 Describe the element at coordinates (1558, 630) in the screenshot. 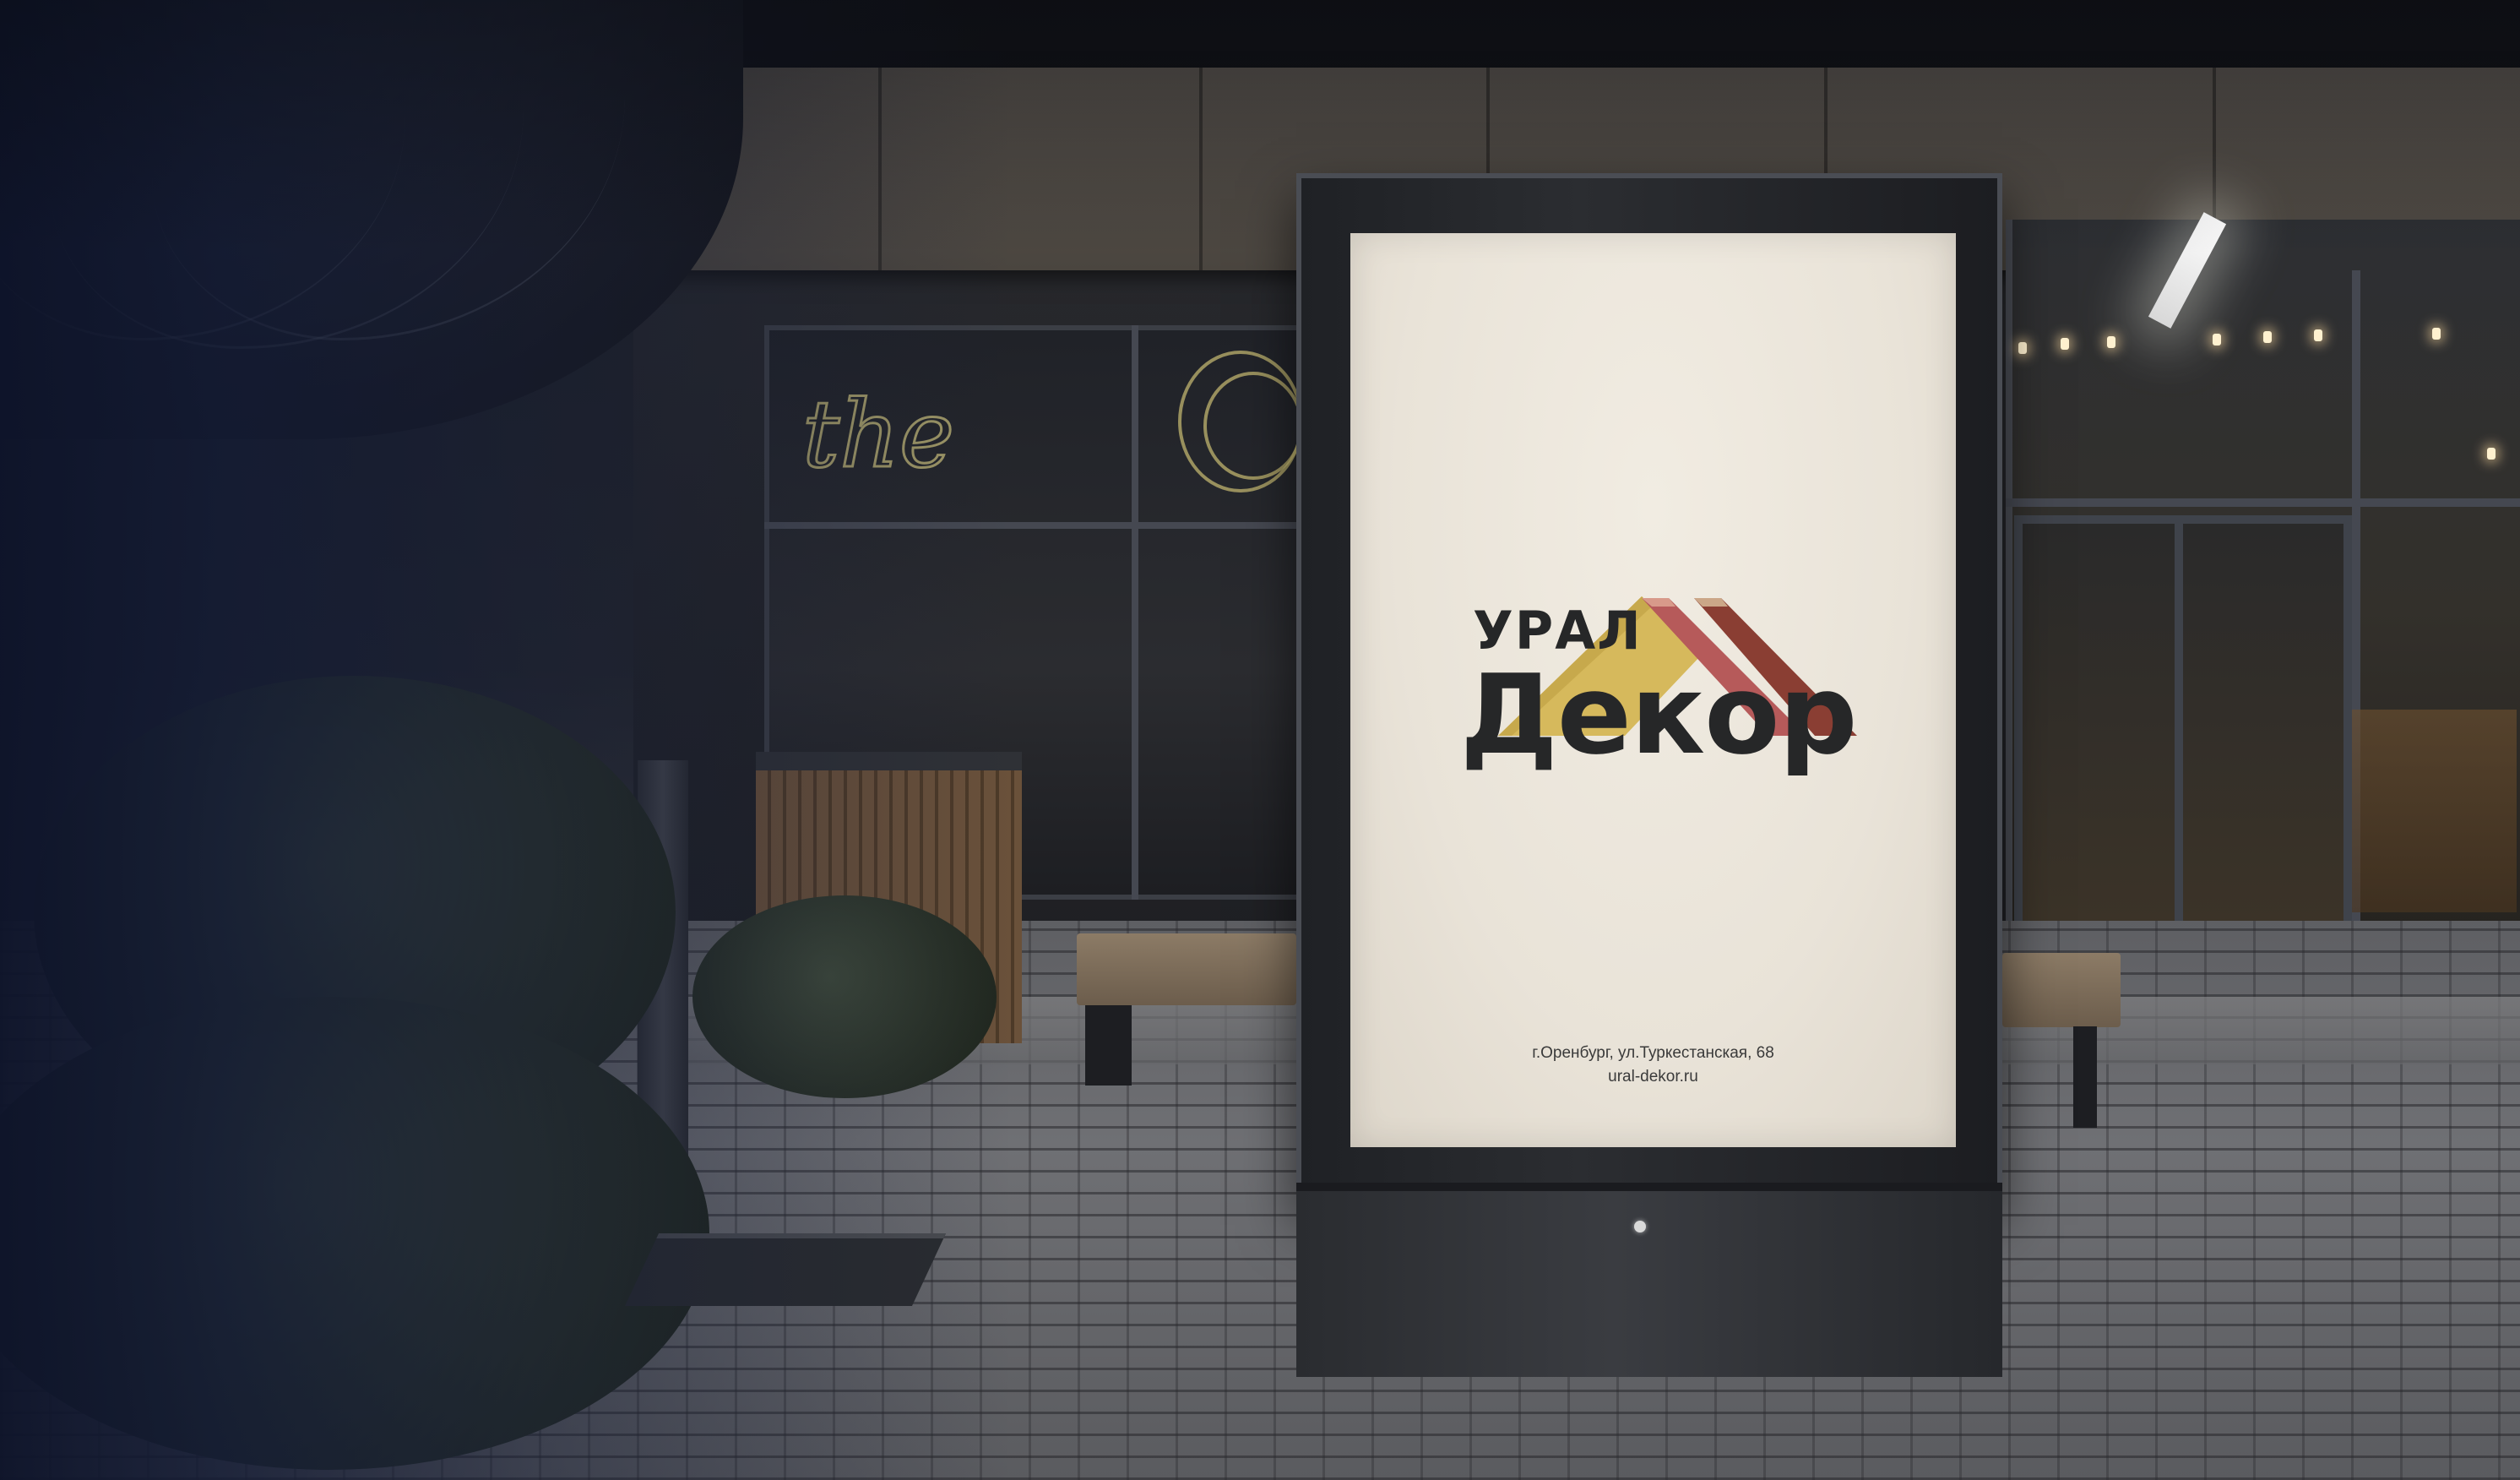

I see `brand-line1: УРАЛ` at that location.